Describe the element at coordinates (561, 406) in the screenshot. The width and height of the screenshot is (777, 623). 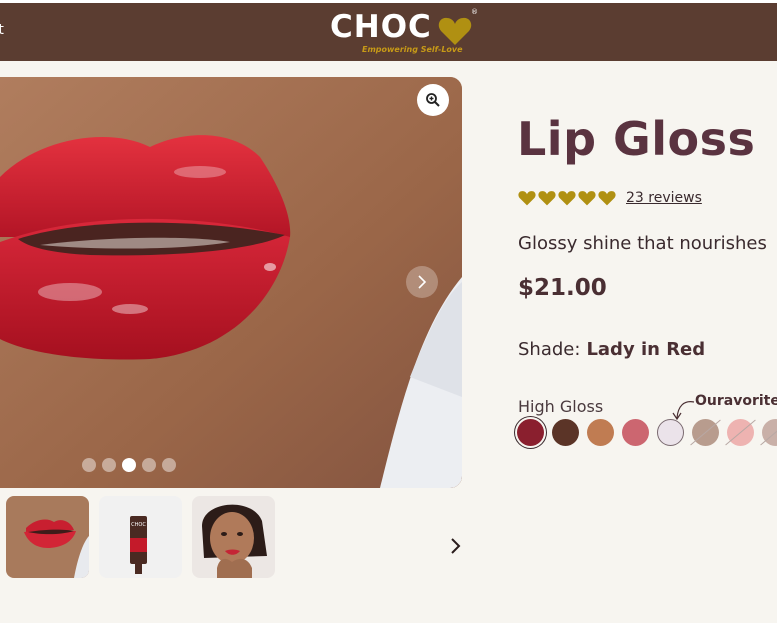
I see `finish-label: High Gloss` at that location.